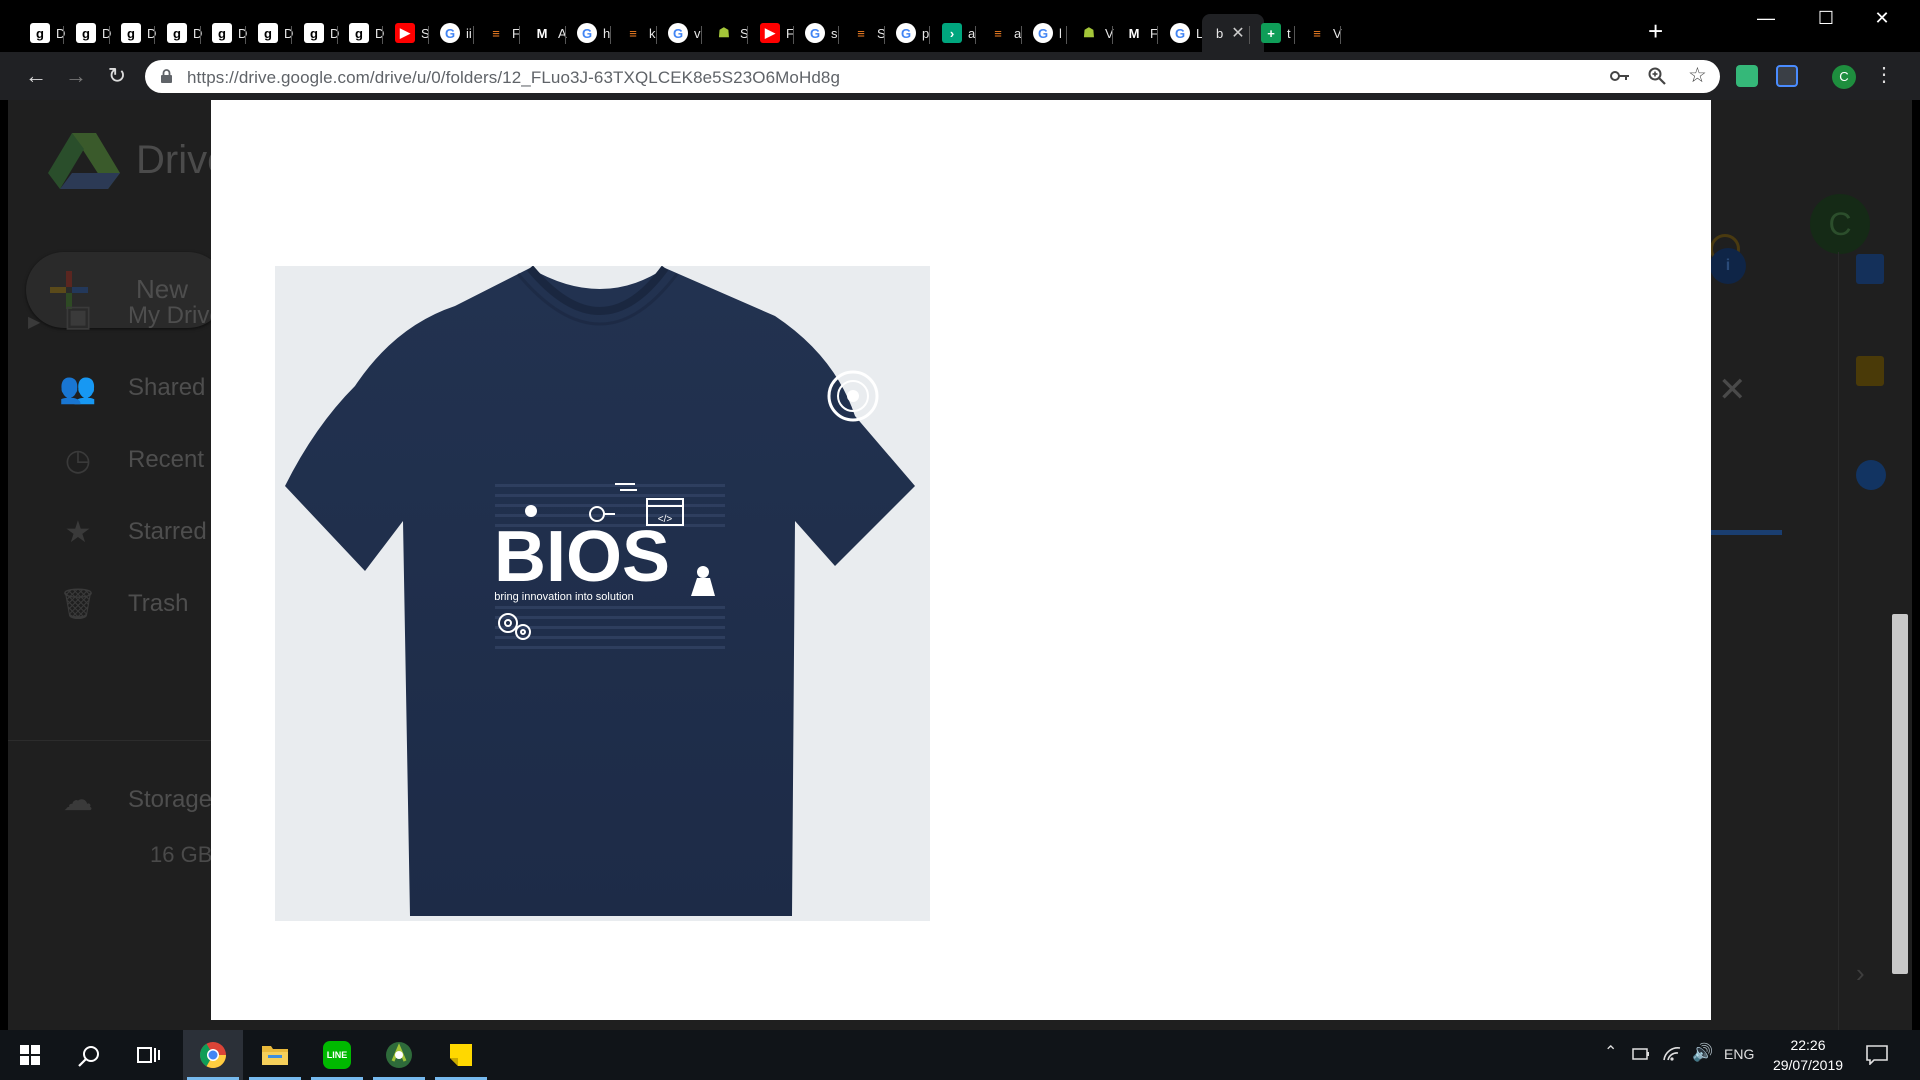  Describe the element at coordinates (34, 322) in the screenshot. I see `expand-arrow-icon: ▶` at that location.